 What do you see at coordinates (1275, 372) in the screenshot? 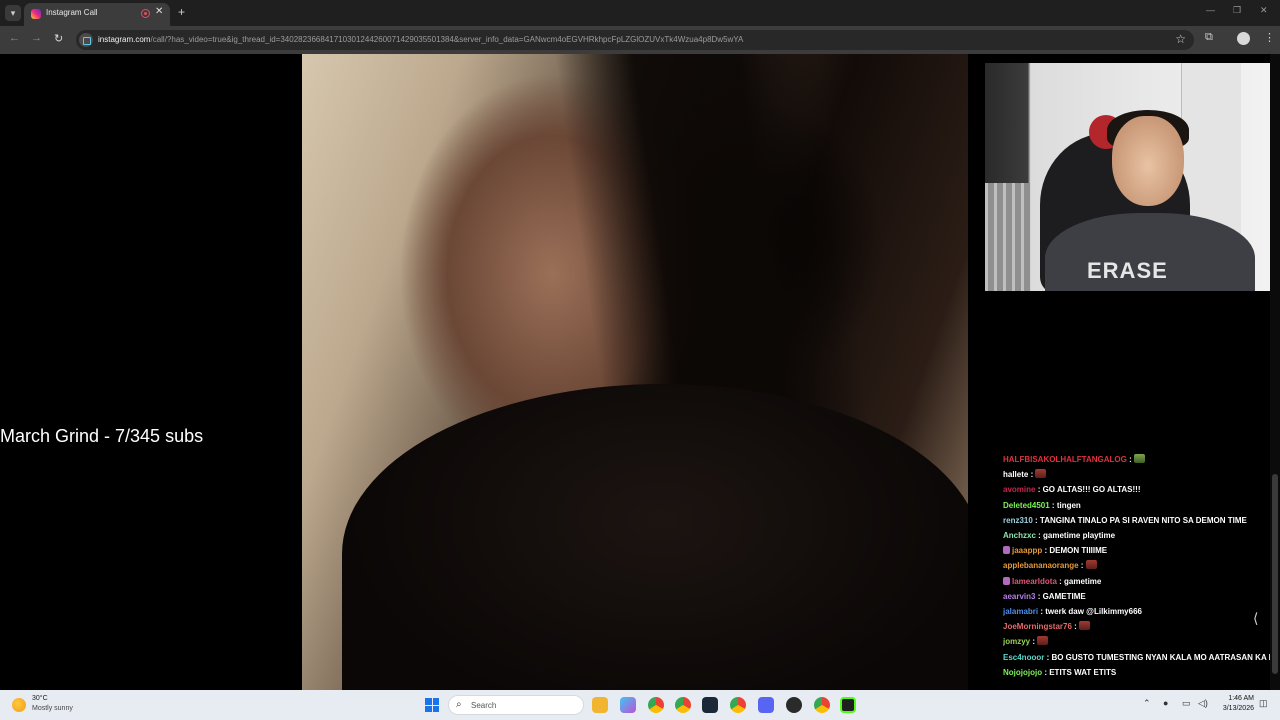
I see `page-scrollbar` at bounding box center [1275, 372].